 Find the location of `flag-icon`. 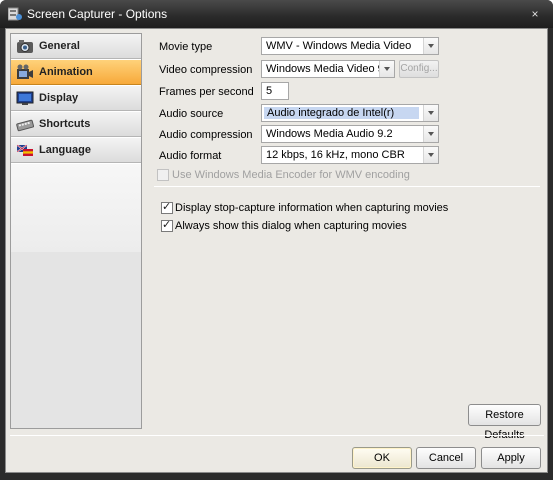

flag-icon is located at coordinates (24, 150).